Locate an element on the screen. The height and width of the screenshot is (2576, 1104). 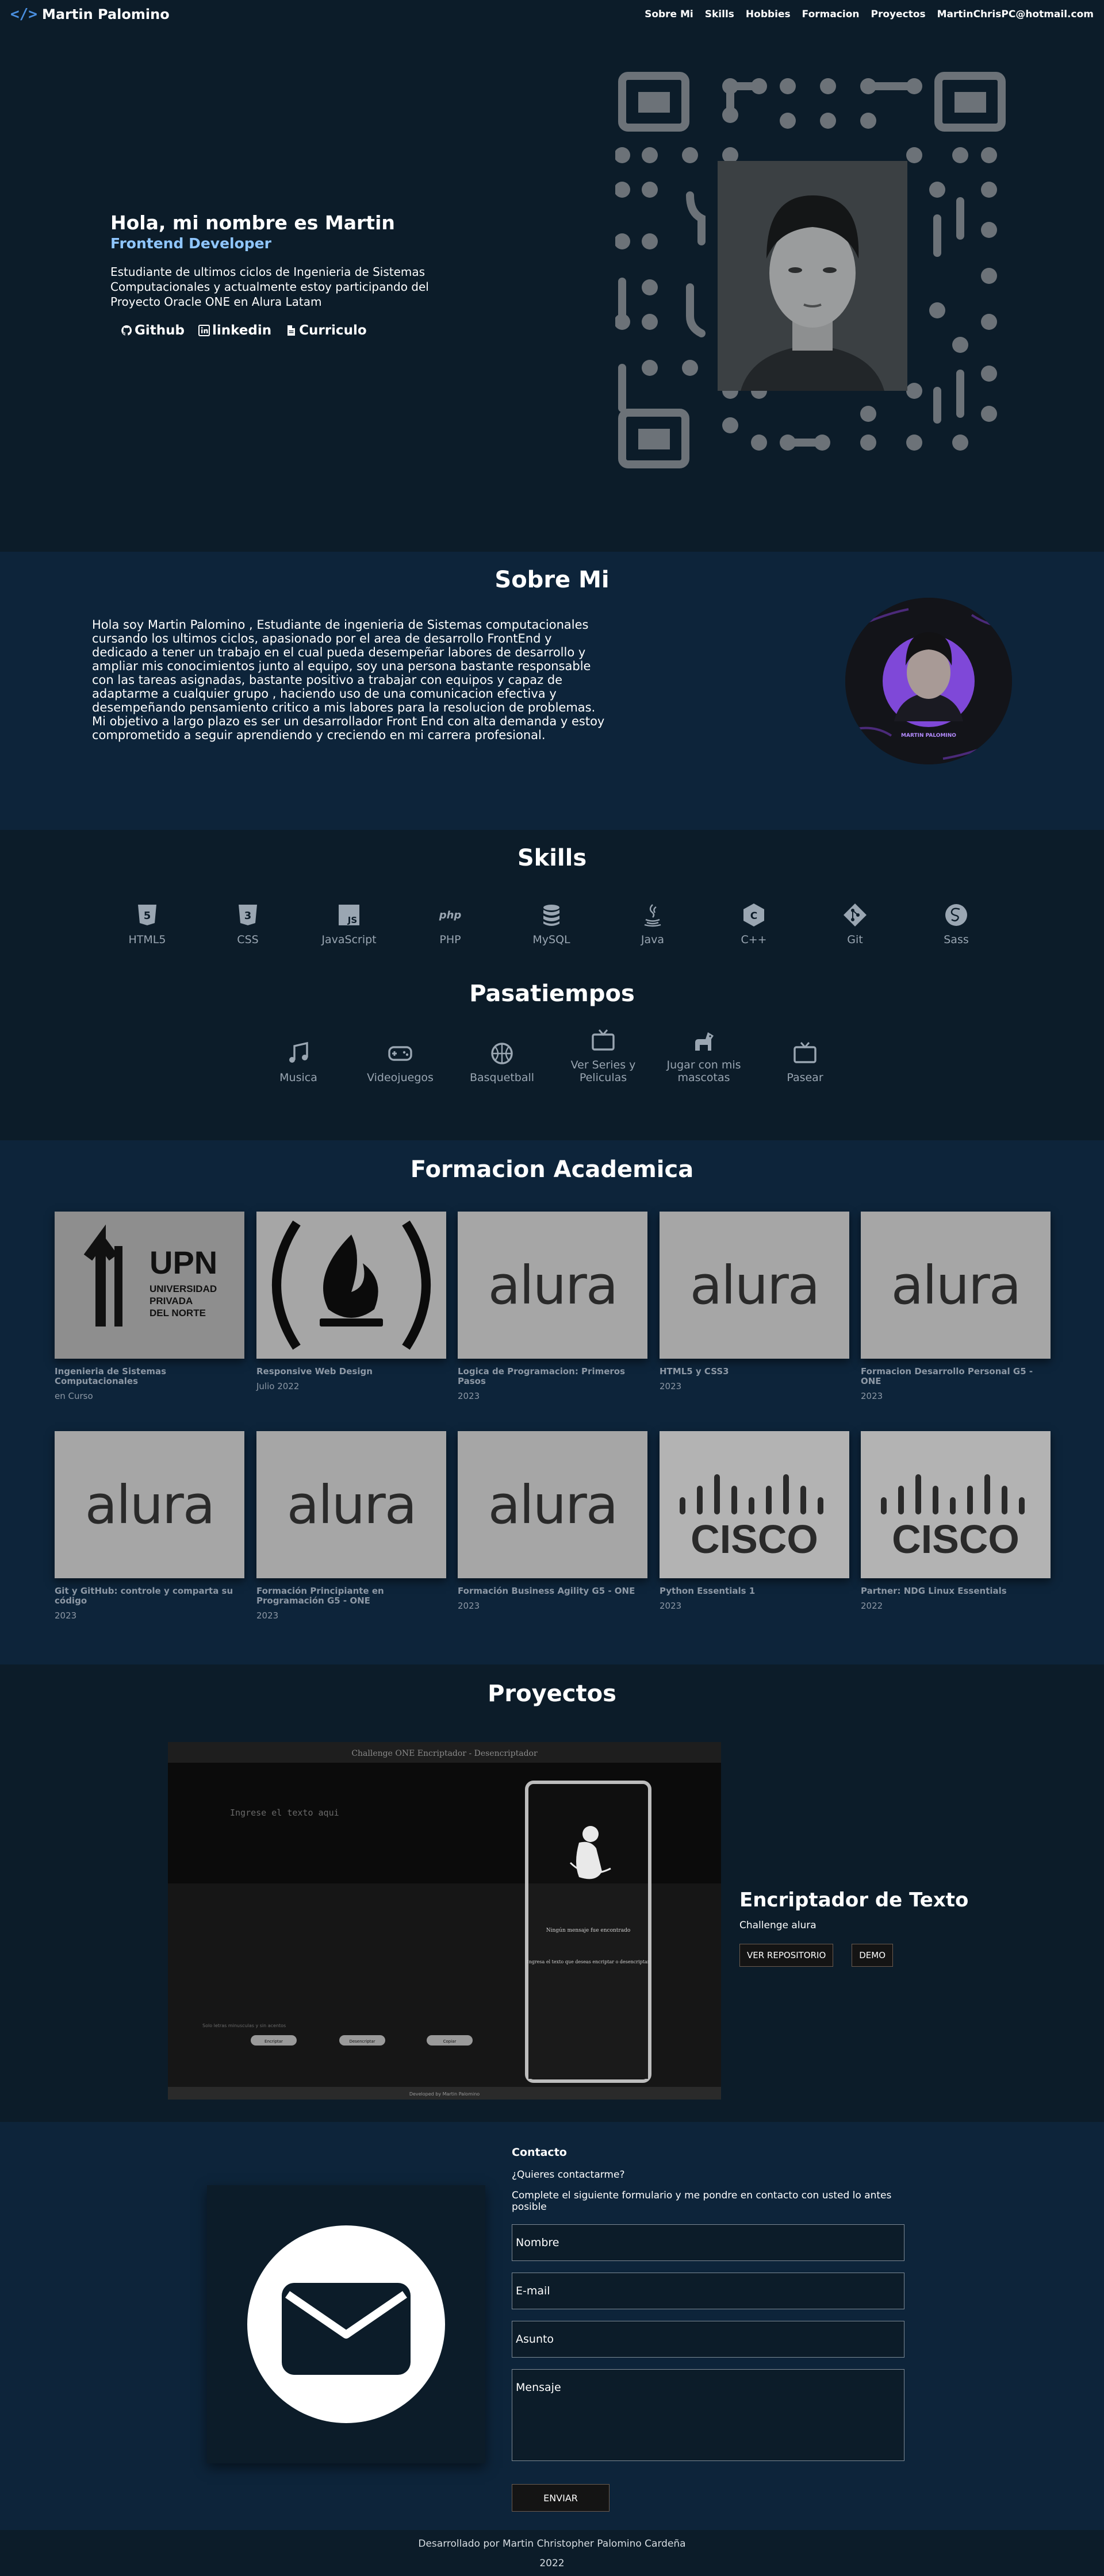
skill-sass: Sass is located at coordinates (956, 924).